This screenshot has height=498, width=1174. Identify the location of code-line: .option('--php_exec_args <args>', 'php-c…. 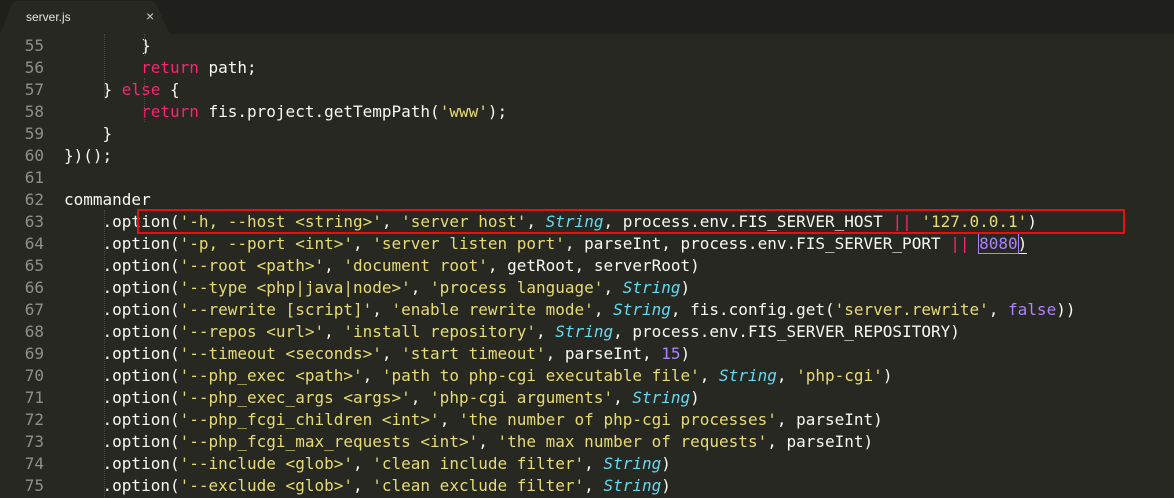
(382, 398).